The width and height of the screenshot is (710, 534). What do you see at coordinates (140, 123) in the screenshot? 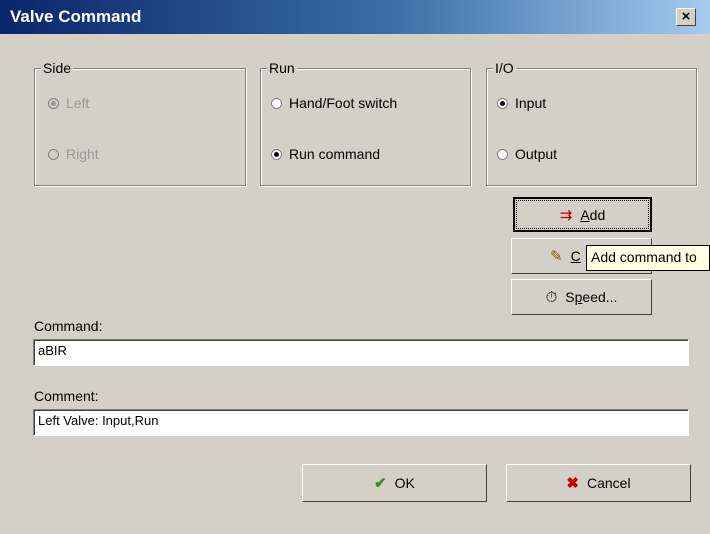
I see `side-group: Side` at bounding box center [140, 123].